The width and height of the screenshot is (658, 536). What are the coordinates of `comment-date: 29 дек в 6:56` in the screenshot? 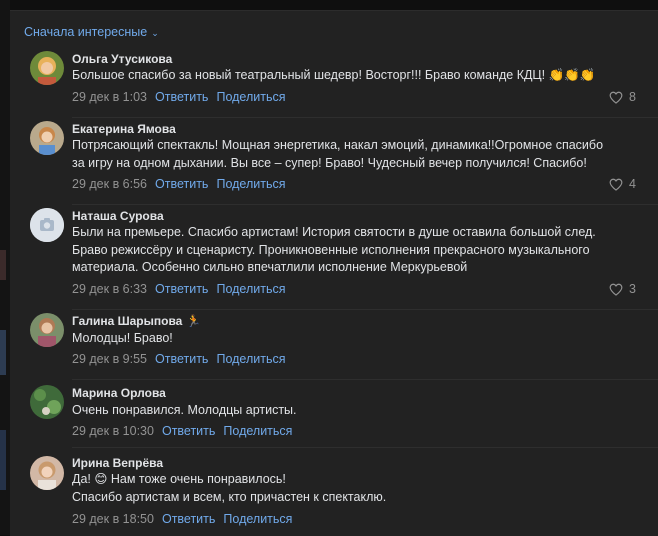 It's located at (109, 184).